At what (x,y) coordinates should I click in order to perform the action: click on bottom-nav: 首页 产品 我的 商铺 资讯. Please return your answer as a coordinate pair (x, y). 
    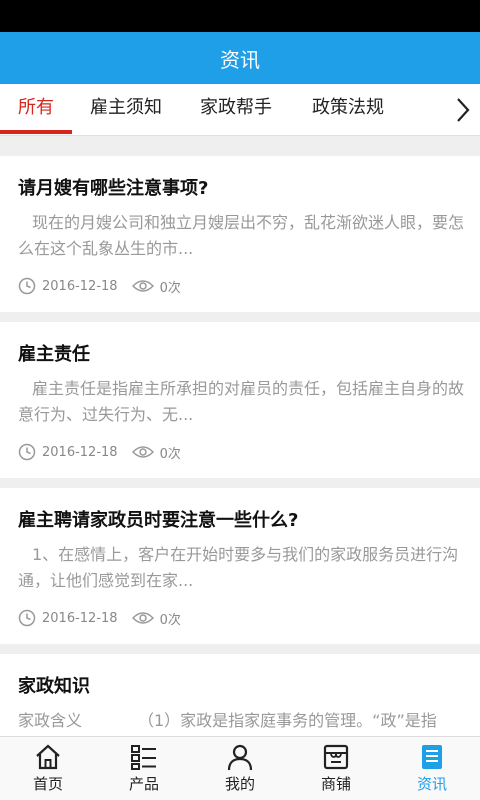
    Looking at the image, I should click on (240, 768).